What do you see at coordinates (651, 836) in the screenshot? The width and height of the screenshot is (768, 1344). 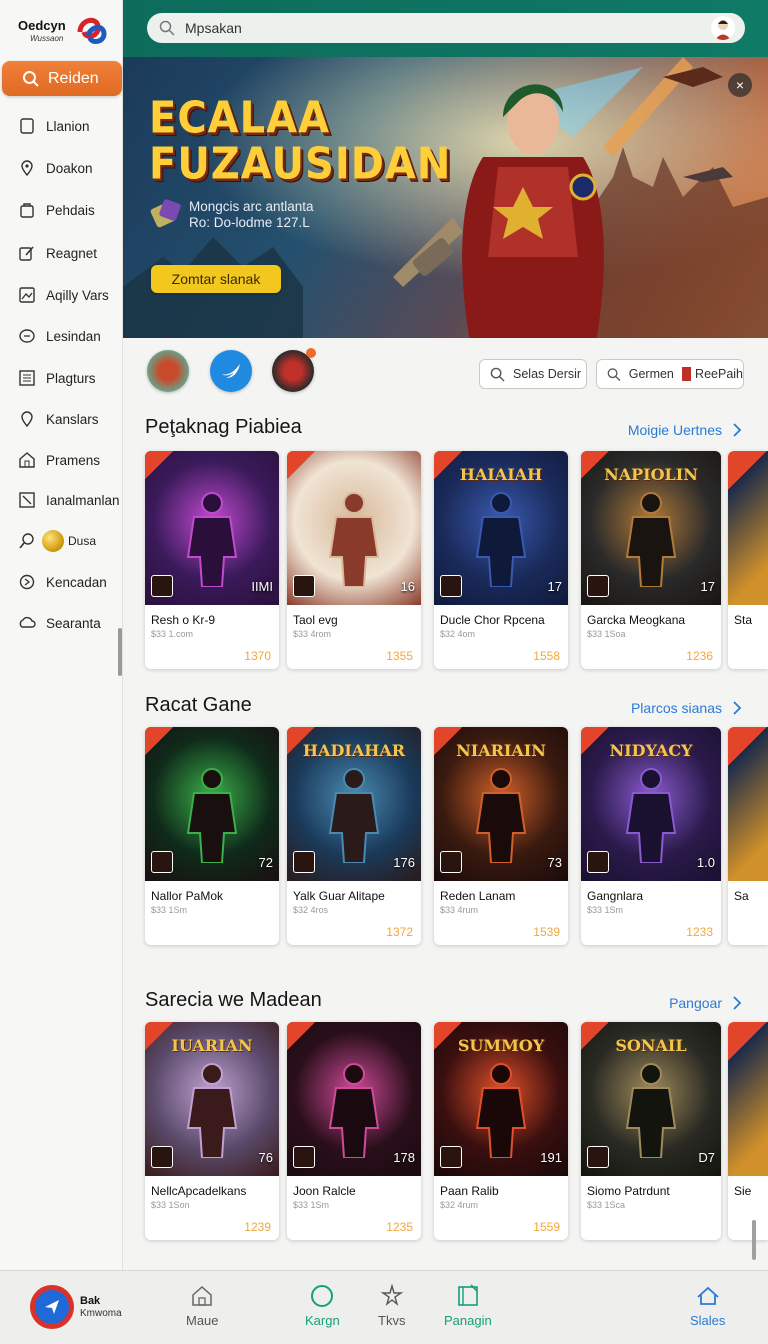 I see `game-card: NIDYACY 1.0 Gangnlara $33 1Sm 1233` at bounding box center [651, 836].